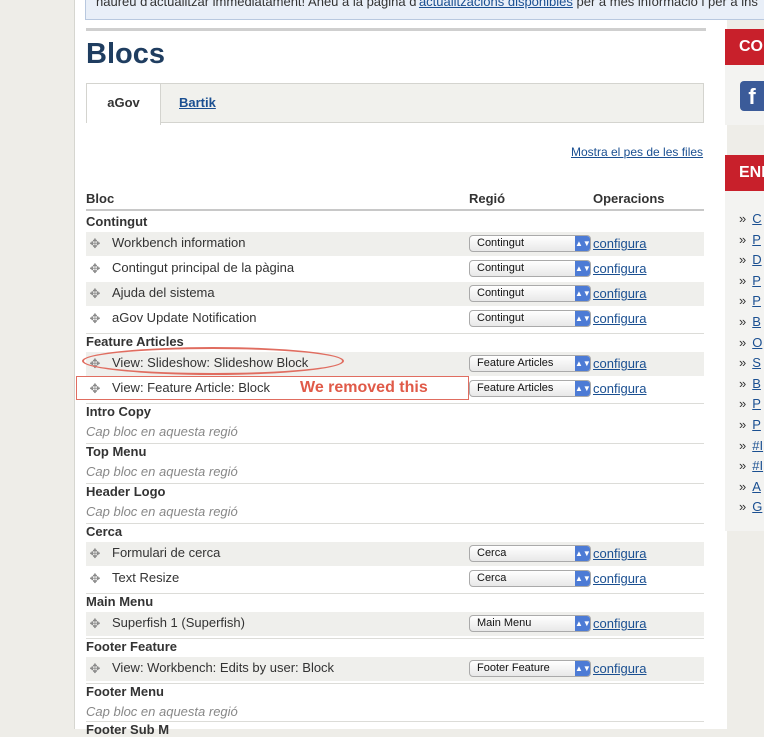 The width and height of the screenshot is (764, 737). What do you see at coordinates (496, 4) in the screenshot?
I see `available-updates-link: actualitzacions disponibles` at bounding box center [496, 4].